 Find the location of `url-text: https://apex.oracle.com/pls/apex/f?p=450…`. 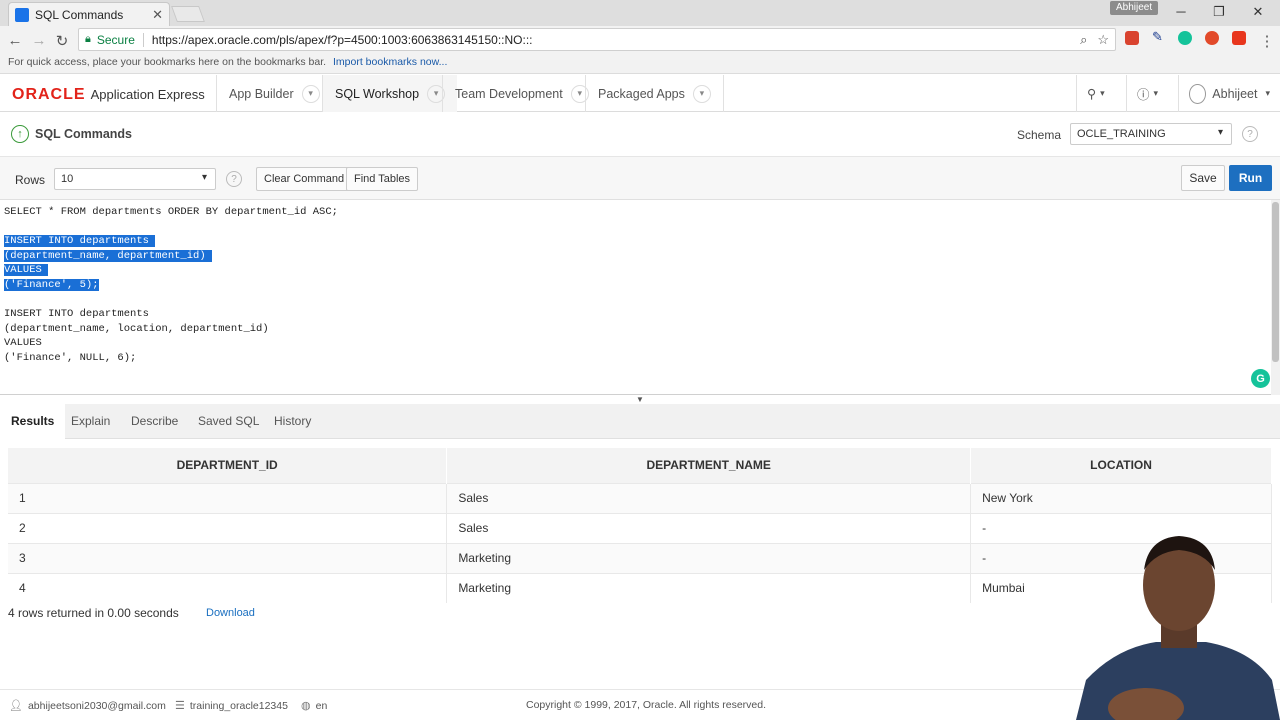

url-text: https://apex.oracle.com/pls/apex/f?p=450… is located at coordinates (611, 40).